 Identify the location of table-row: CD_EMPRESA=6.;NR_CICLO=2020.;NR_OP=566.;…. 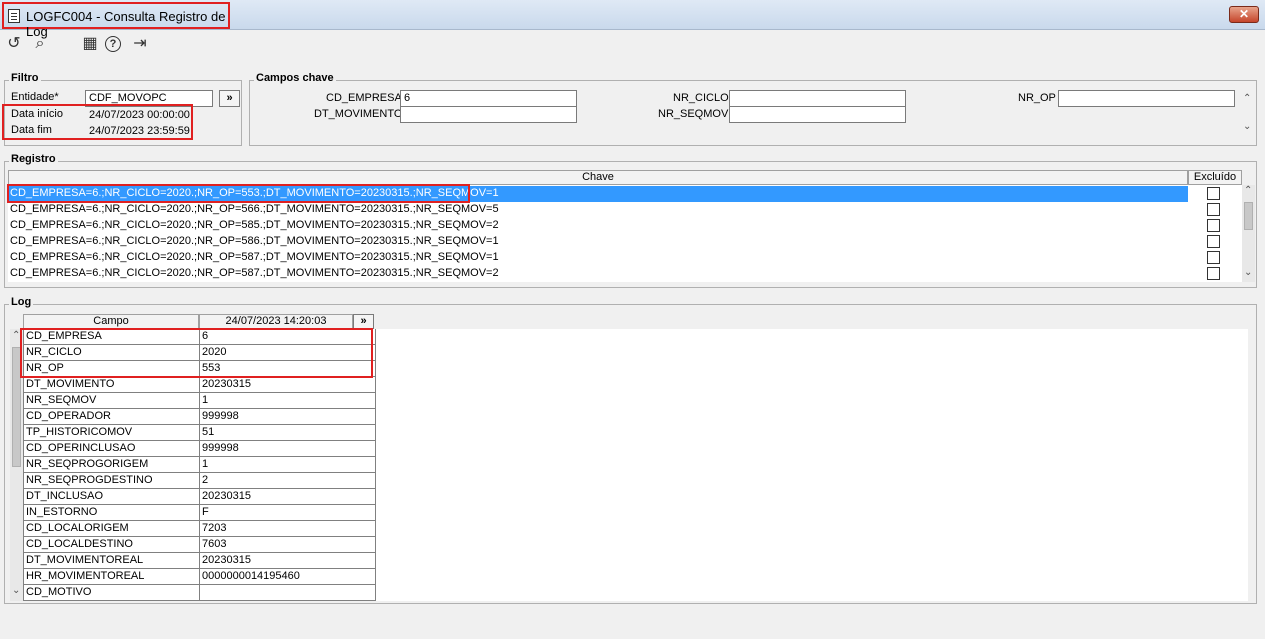
(598, 210).